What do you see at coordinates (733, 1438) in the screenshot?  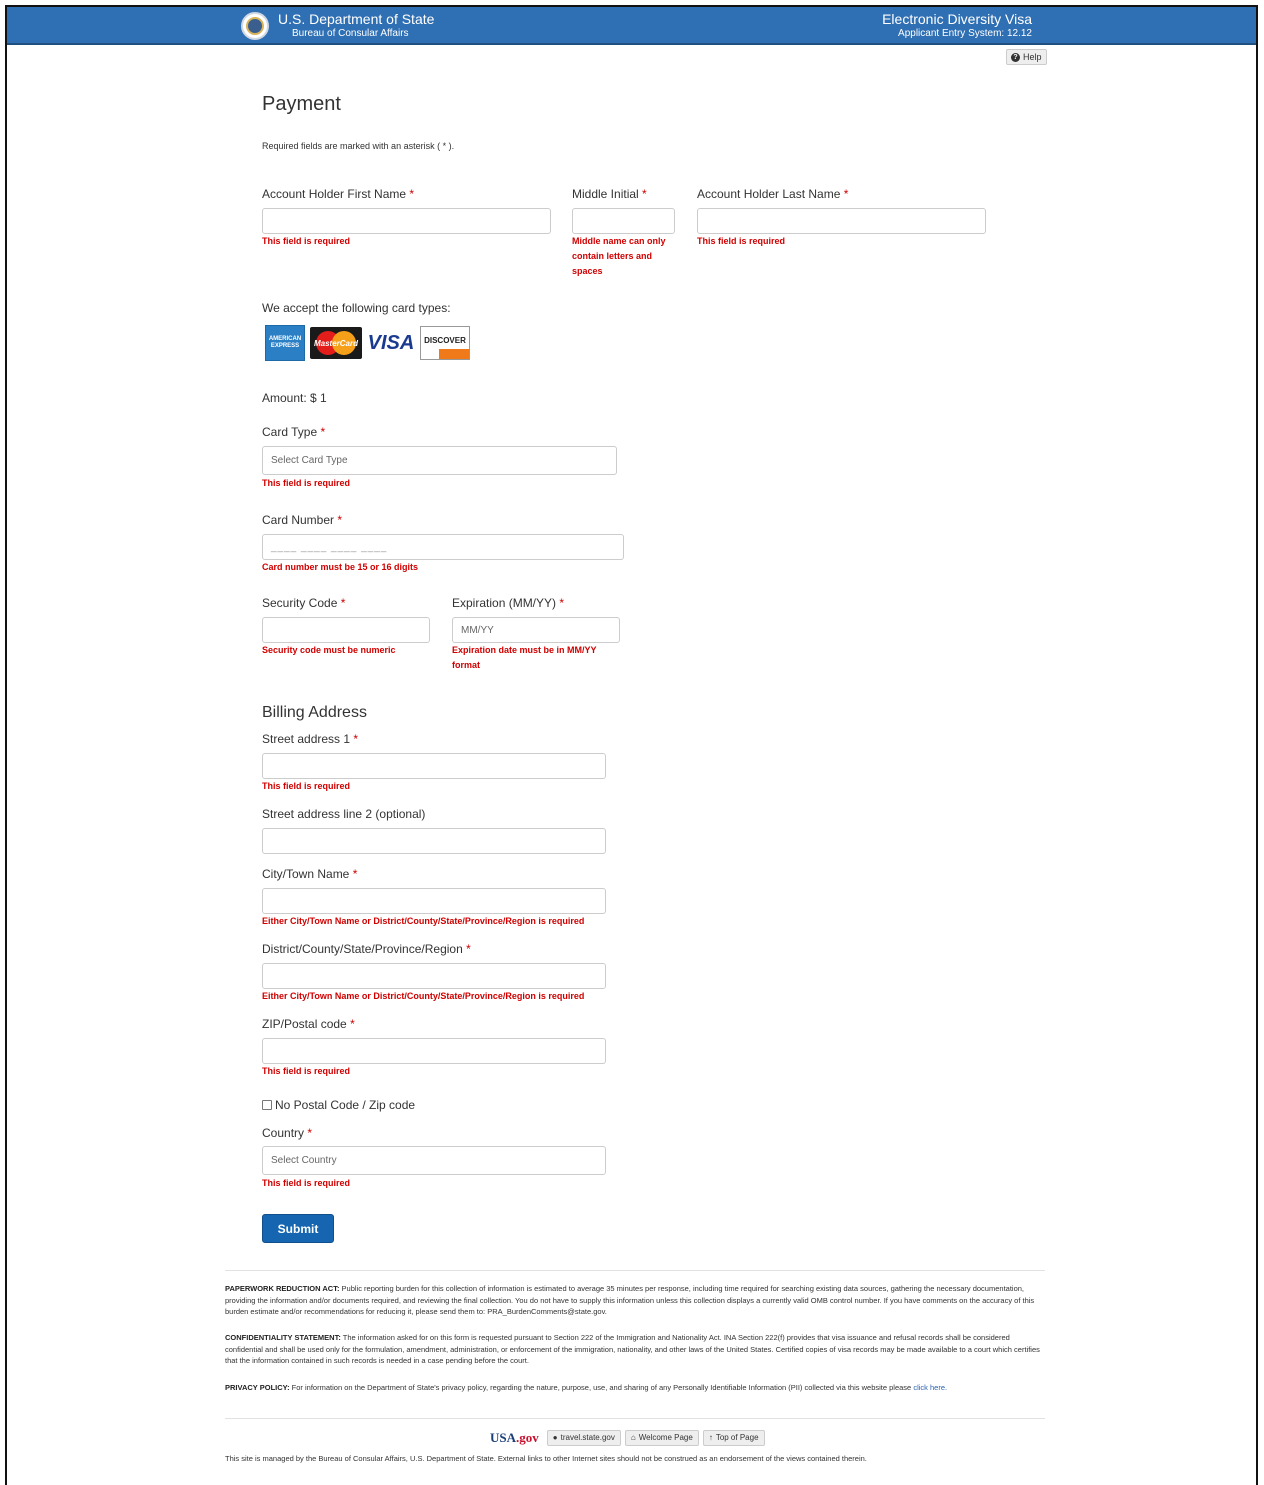 I see `top-of-page-button: ↑ Top of Page` at bounding box center [733, 1438].